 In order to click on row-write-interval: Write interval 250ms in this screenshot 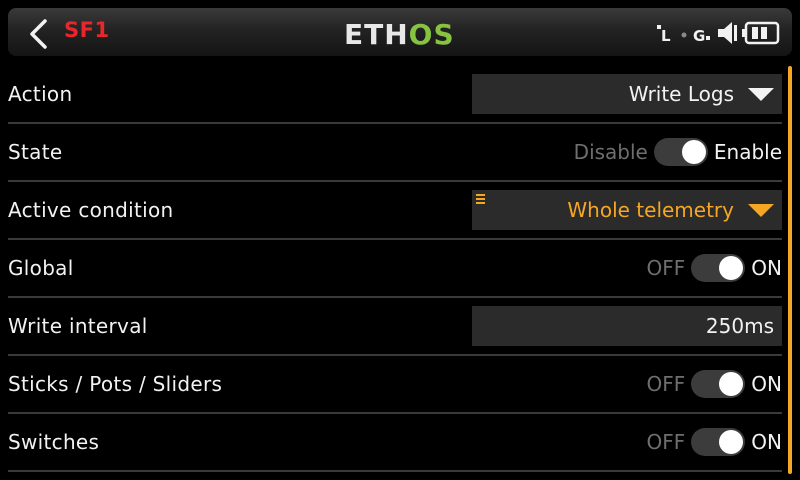, I will do `click(395, 327)`.